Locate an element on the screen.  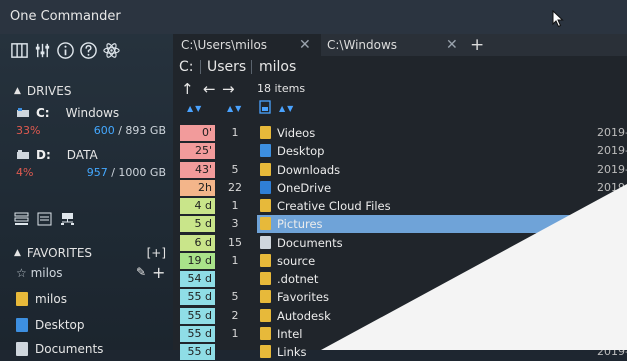
favorite-item-documents: Documents is located at coordinates (59, 349).